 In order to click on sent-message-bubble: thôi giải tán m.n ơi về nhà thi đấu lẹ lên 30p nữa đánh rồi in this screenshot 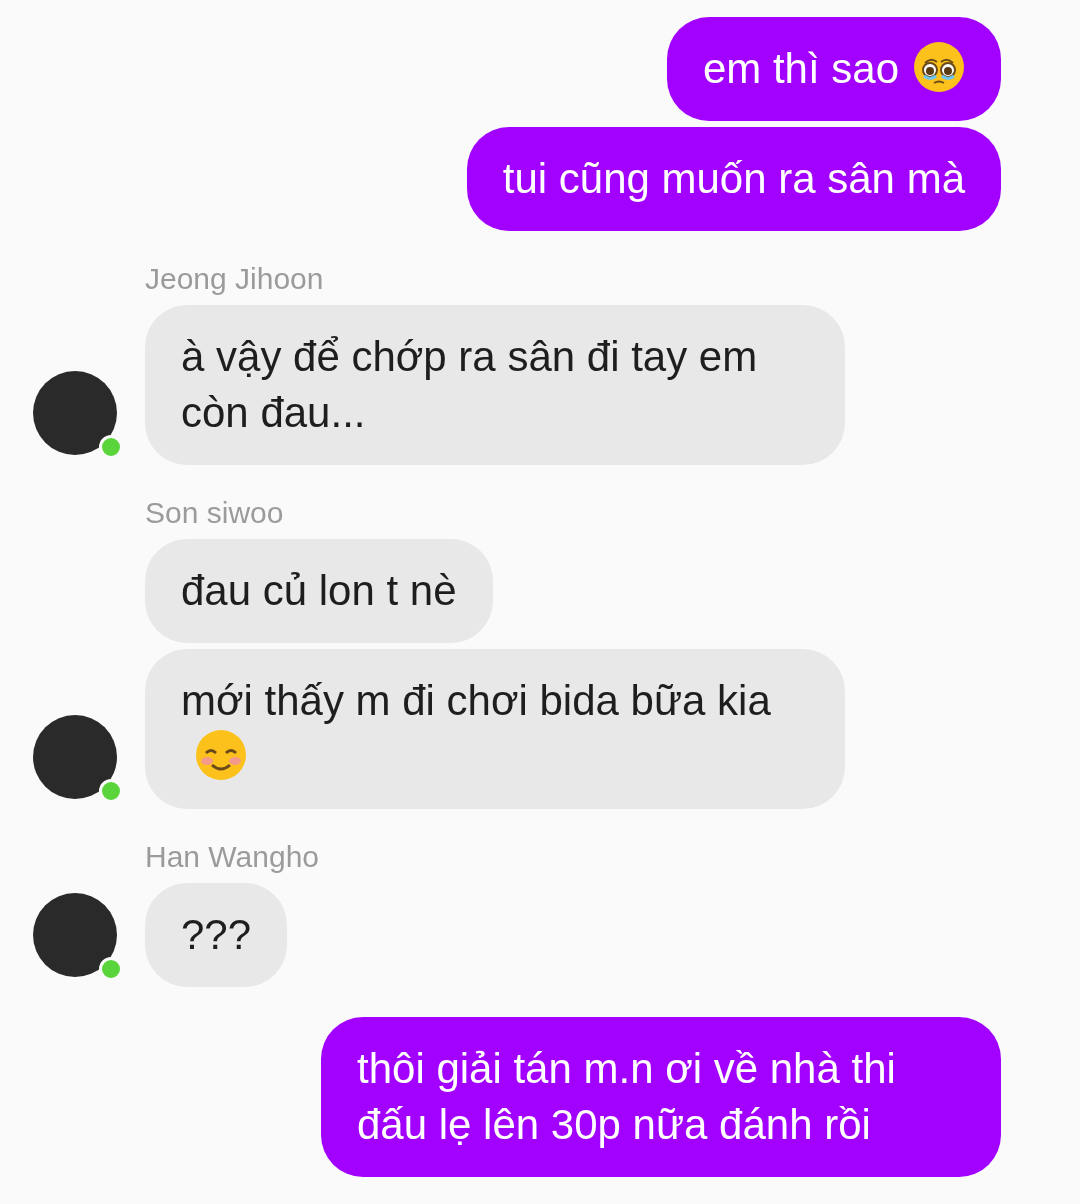, I will do `click(661, 1097)`.